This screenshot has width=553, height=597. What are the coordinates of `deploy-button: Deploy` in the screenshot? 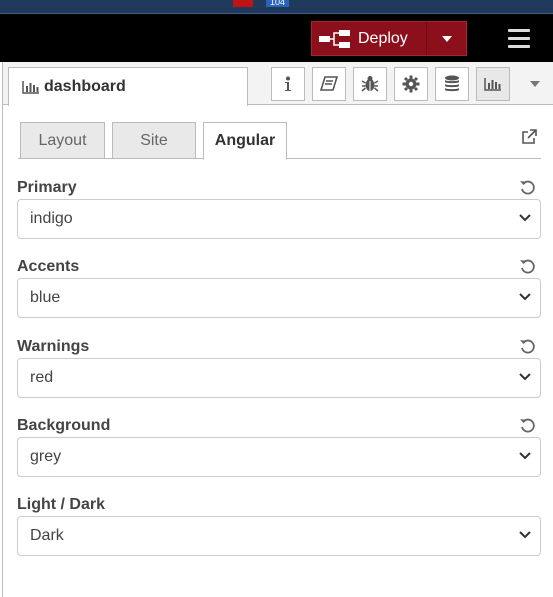 It's located at (389, 38).